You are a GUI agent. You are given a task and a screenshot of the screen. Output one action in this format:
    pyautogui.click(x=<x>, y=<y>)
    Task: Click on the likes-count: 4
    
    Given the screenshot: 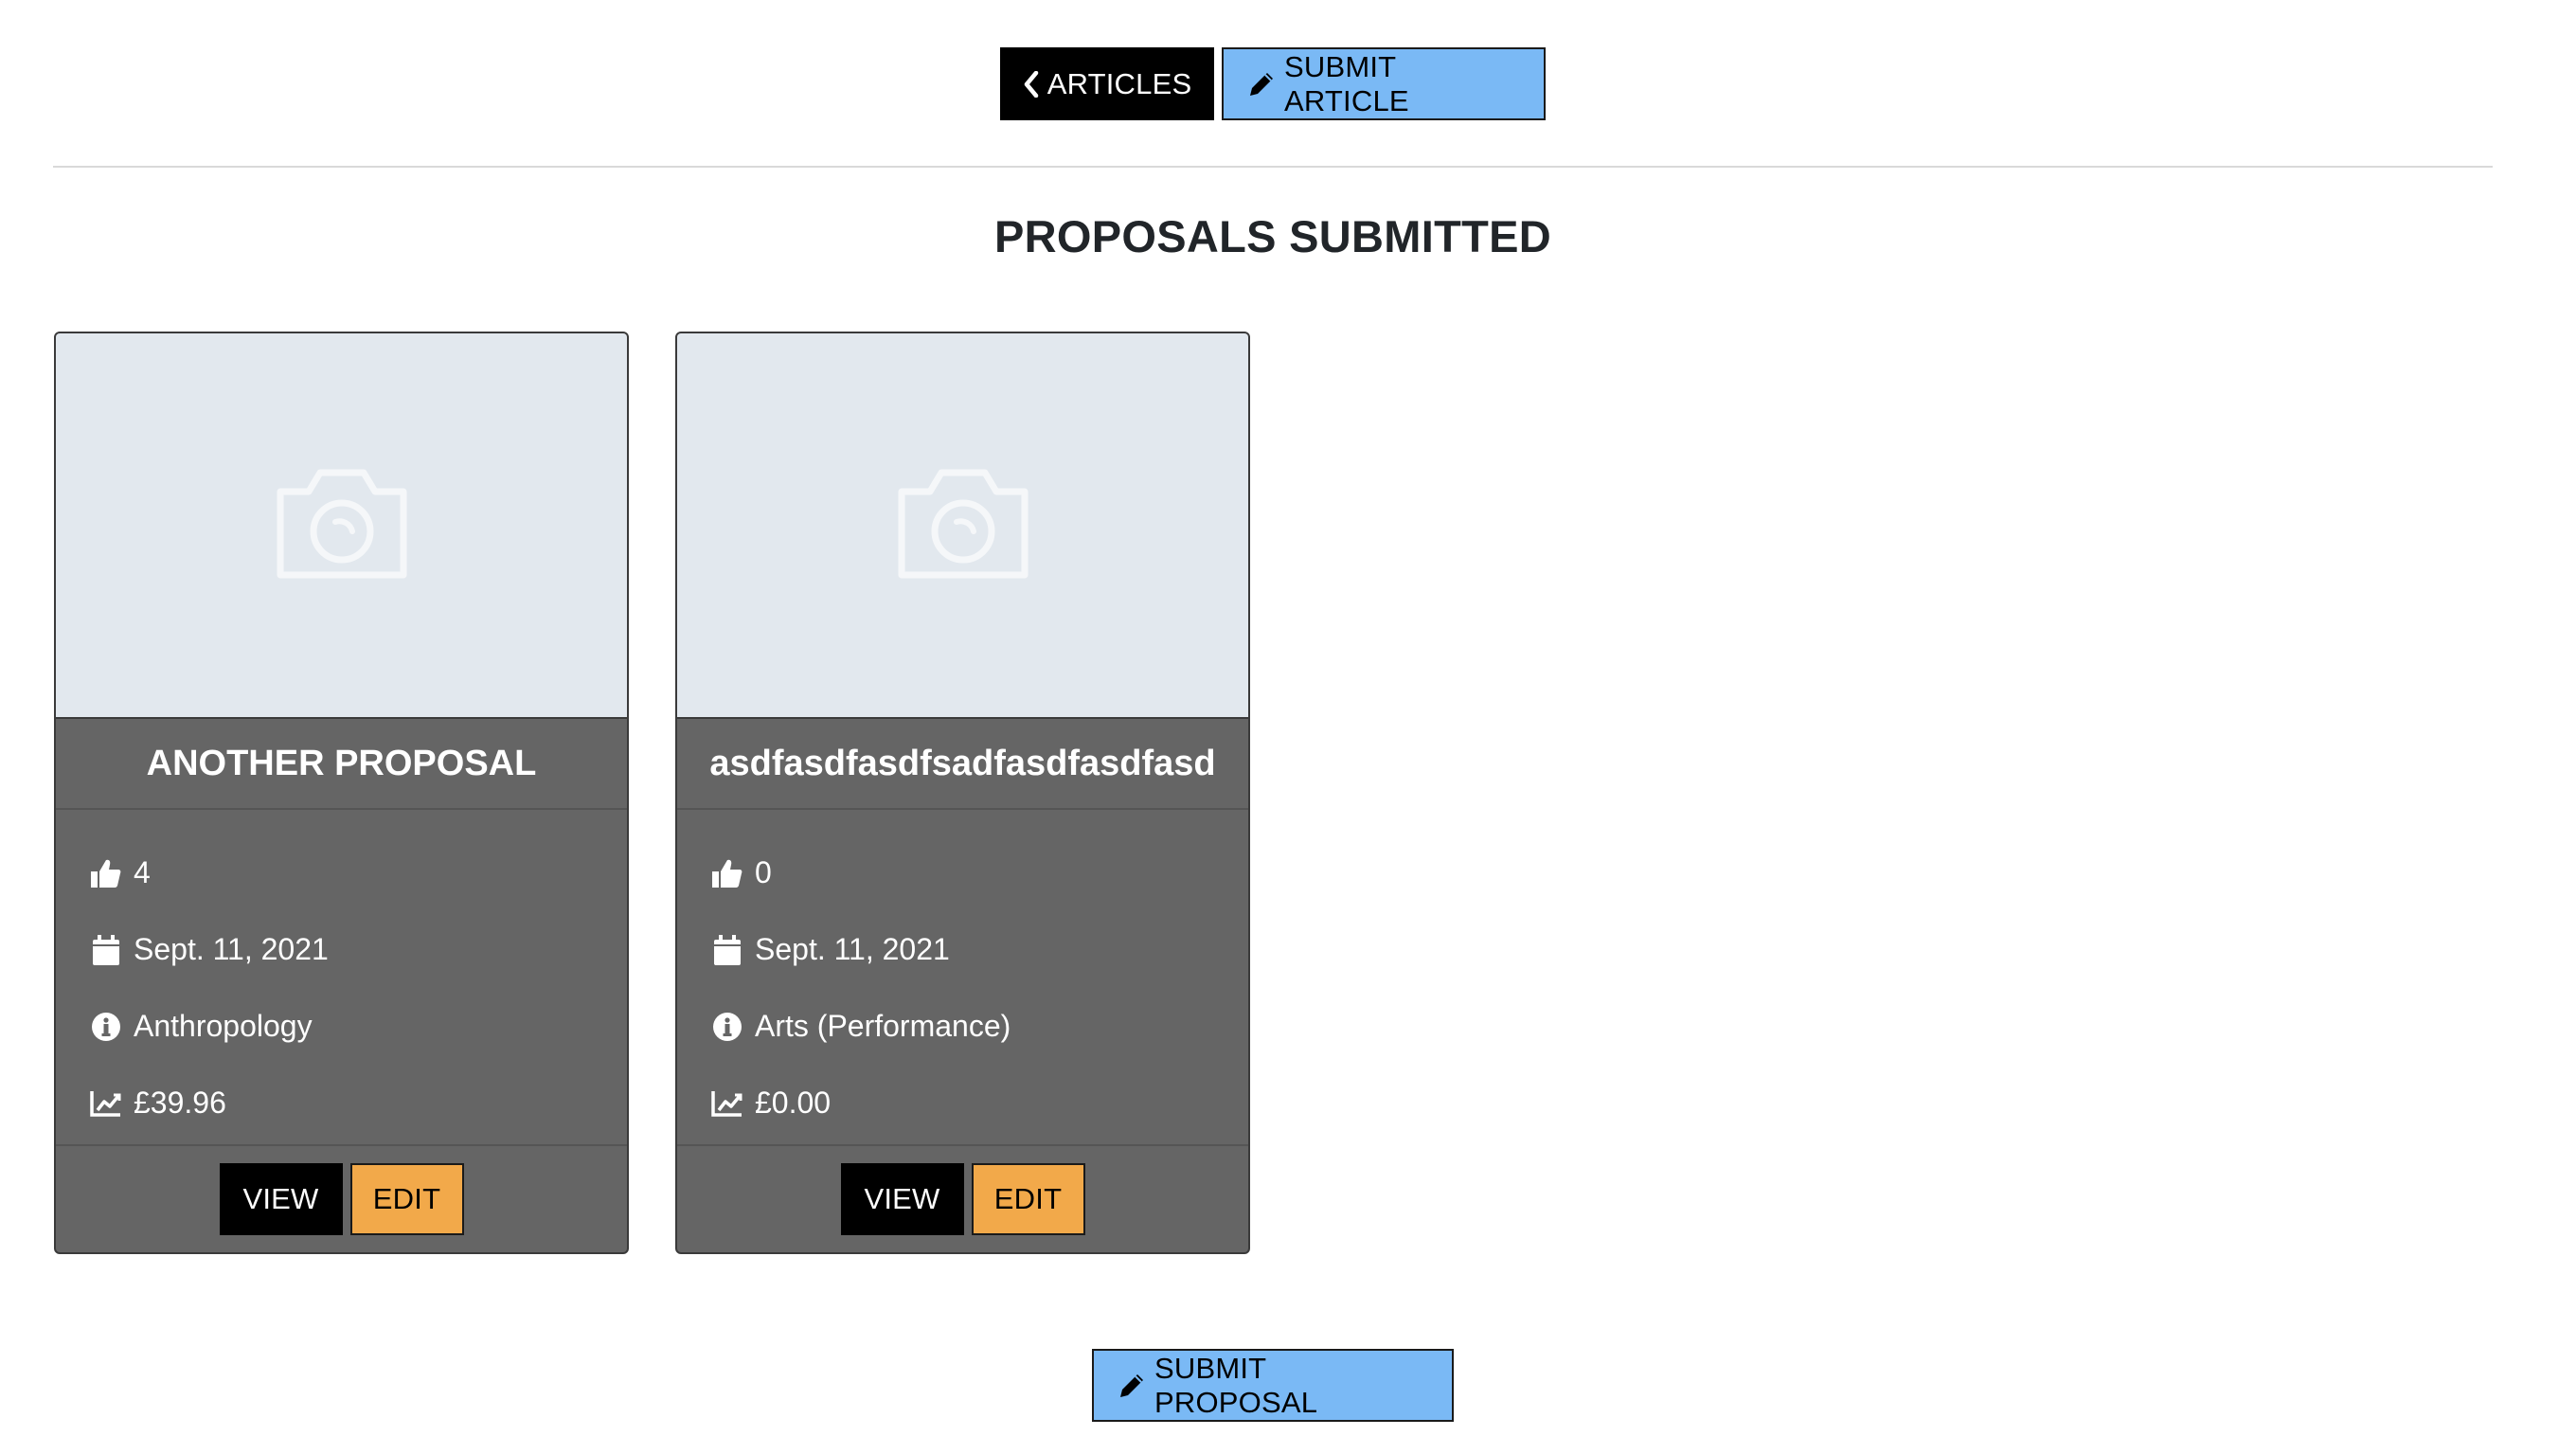 What is the action you would take?
    pyautogui.click(x=142, y=872)
    